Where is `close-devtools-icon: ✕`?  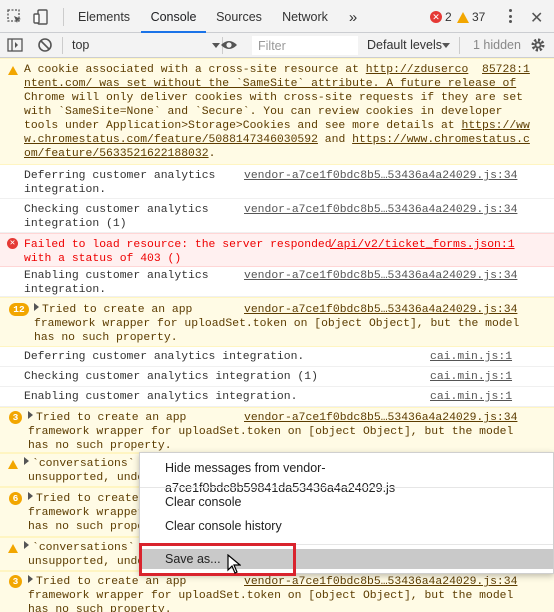
close-devtools-icon: ✕ is located at coordinates (536, 18).